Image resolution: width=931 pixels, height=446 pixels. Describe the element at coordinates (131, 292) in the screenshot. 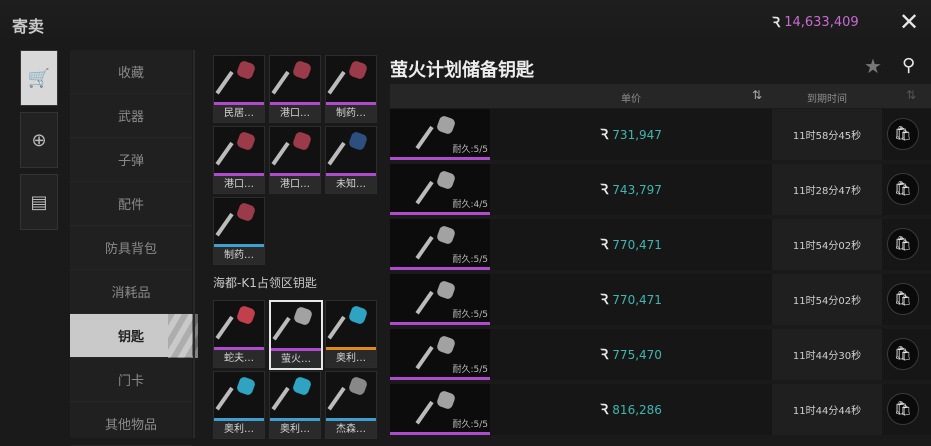

I see `category-item: 消耗品` at that location.